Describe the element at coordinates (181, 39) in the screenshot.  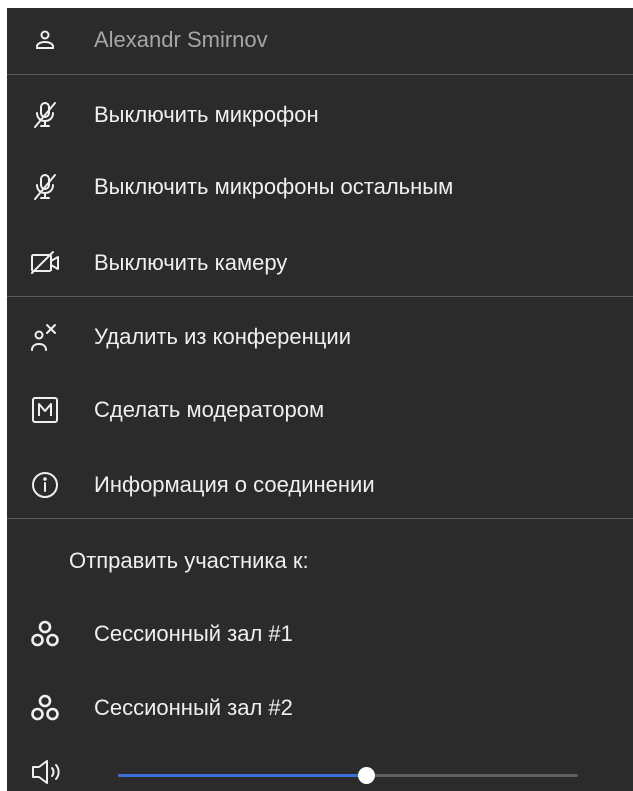
I see `participant-name: Alexandr Smirnov` at that location.